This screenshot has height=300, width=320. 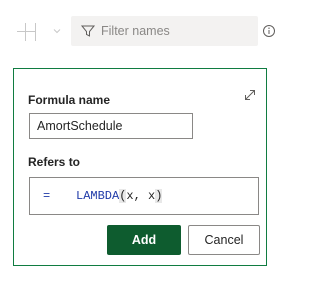 I want to click on formula-text: LAMBDA(x, x), so click(x=119, y=196).